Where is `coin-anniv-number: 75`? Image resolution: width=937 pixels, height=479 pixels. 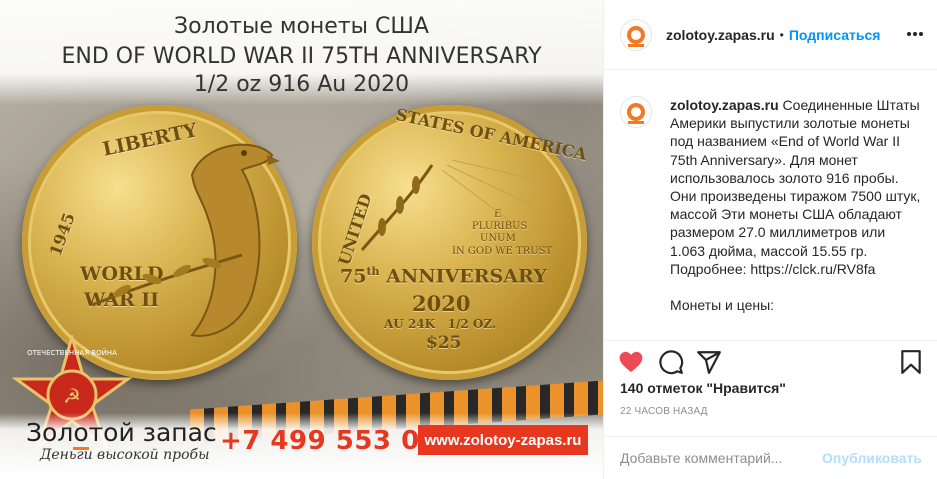 coin-anniv-number: 75 is located at coordinates (353, 276).